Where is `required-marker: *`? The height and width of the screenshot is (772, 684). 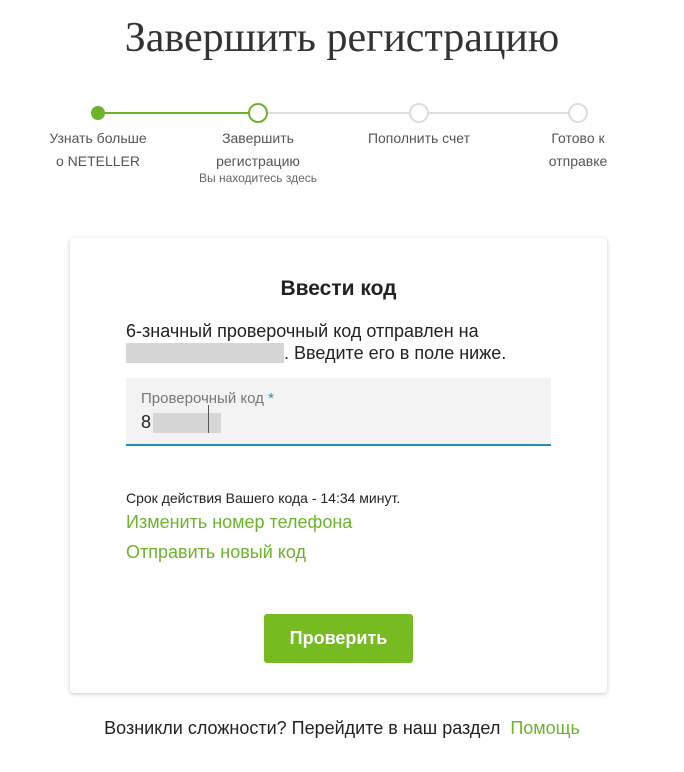 required-marker: * is located at coordinates (271, 398).